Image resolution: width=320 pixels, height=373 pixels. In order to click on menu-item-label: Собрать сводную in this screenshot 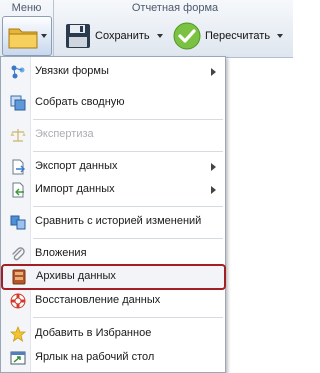, I will do `click(80, 102)`.